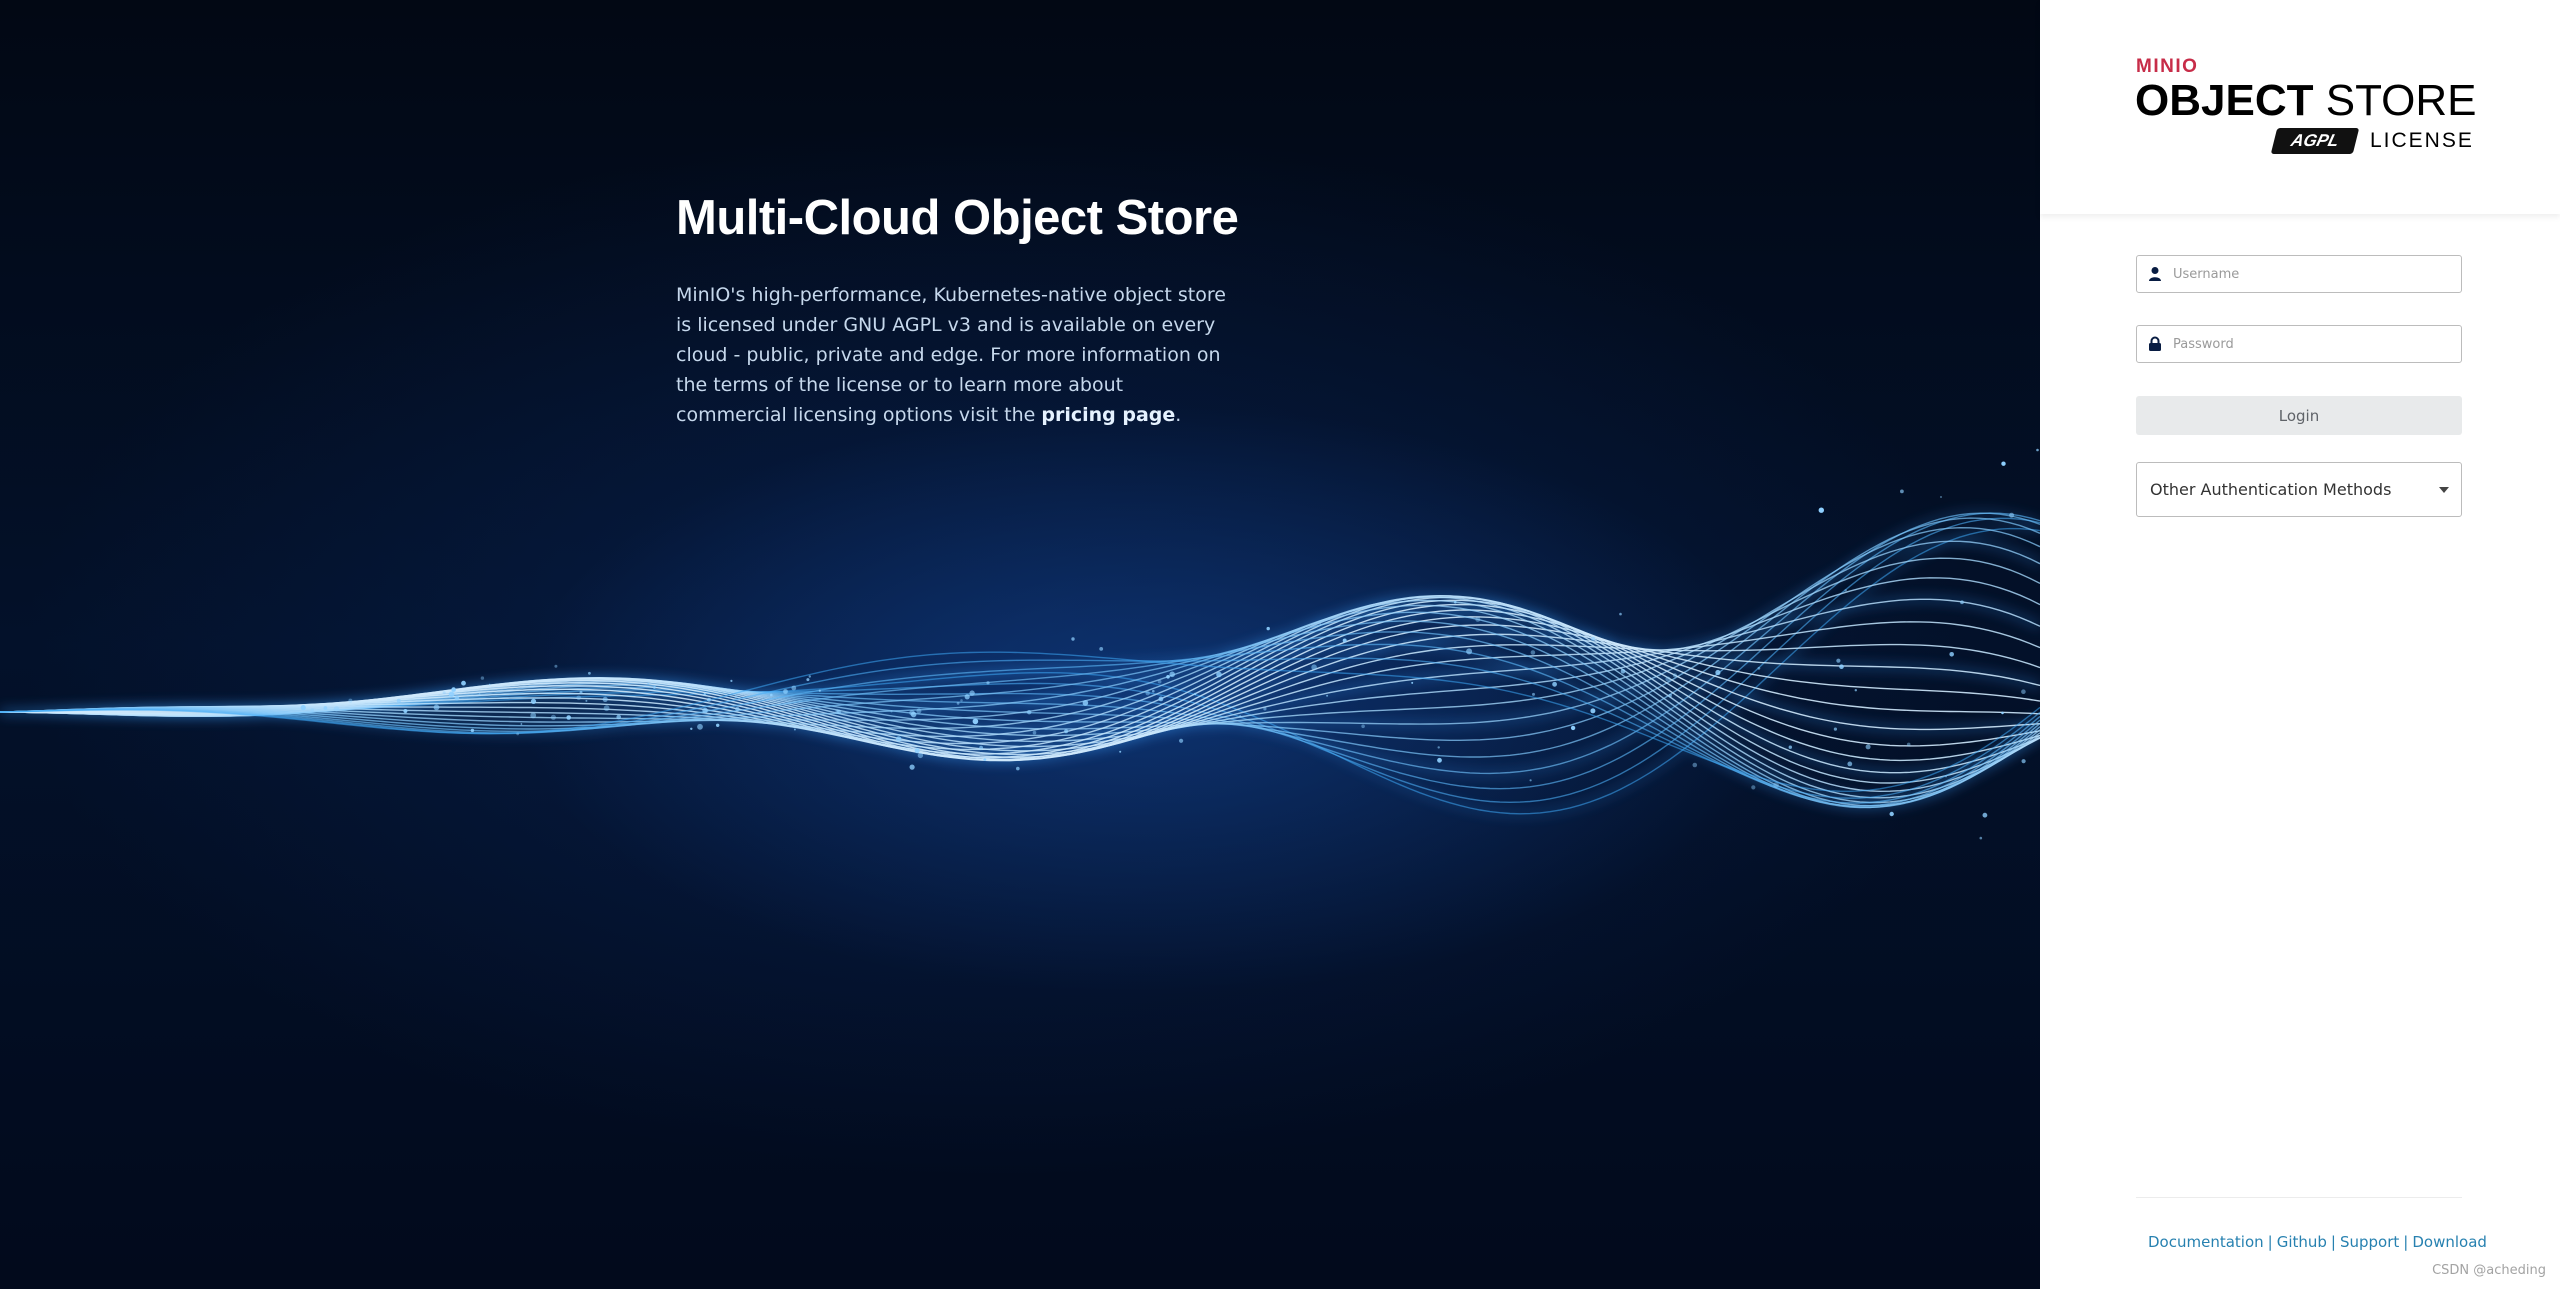  Describe the element at coordinates (2299, 489) in the screenshot. I see `other-authentication-methods-dropdown: Other Authentication Methods` at that location.